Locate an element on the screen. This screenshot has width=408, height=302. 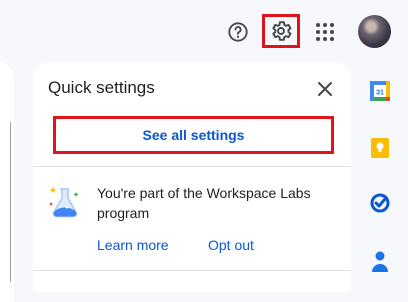
learn-more-link: Learn more is located at coordinates (133, 245).